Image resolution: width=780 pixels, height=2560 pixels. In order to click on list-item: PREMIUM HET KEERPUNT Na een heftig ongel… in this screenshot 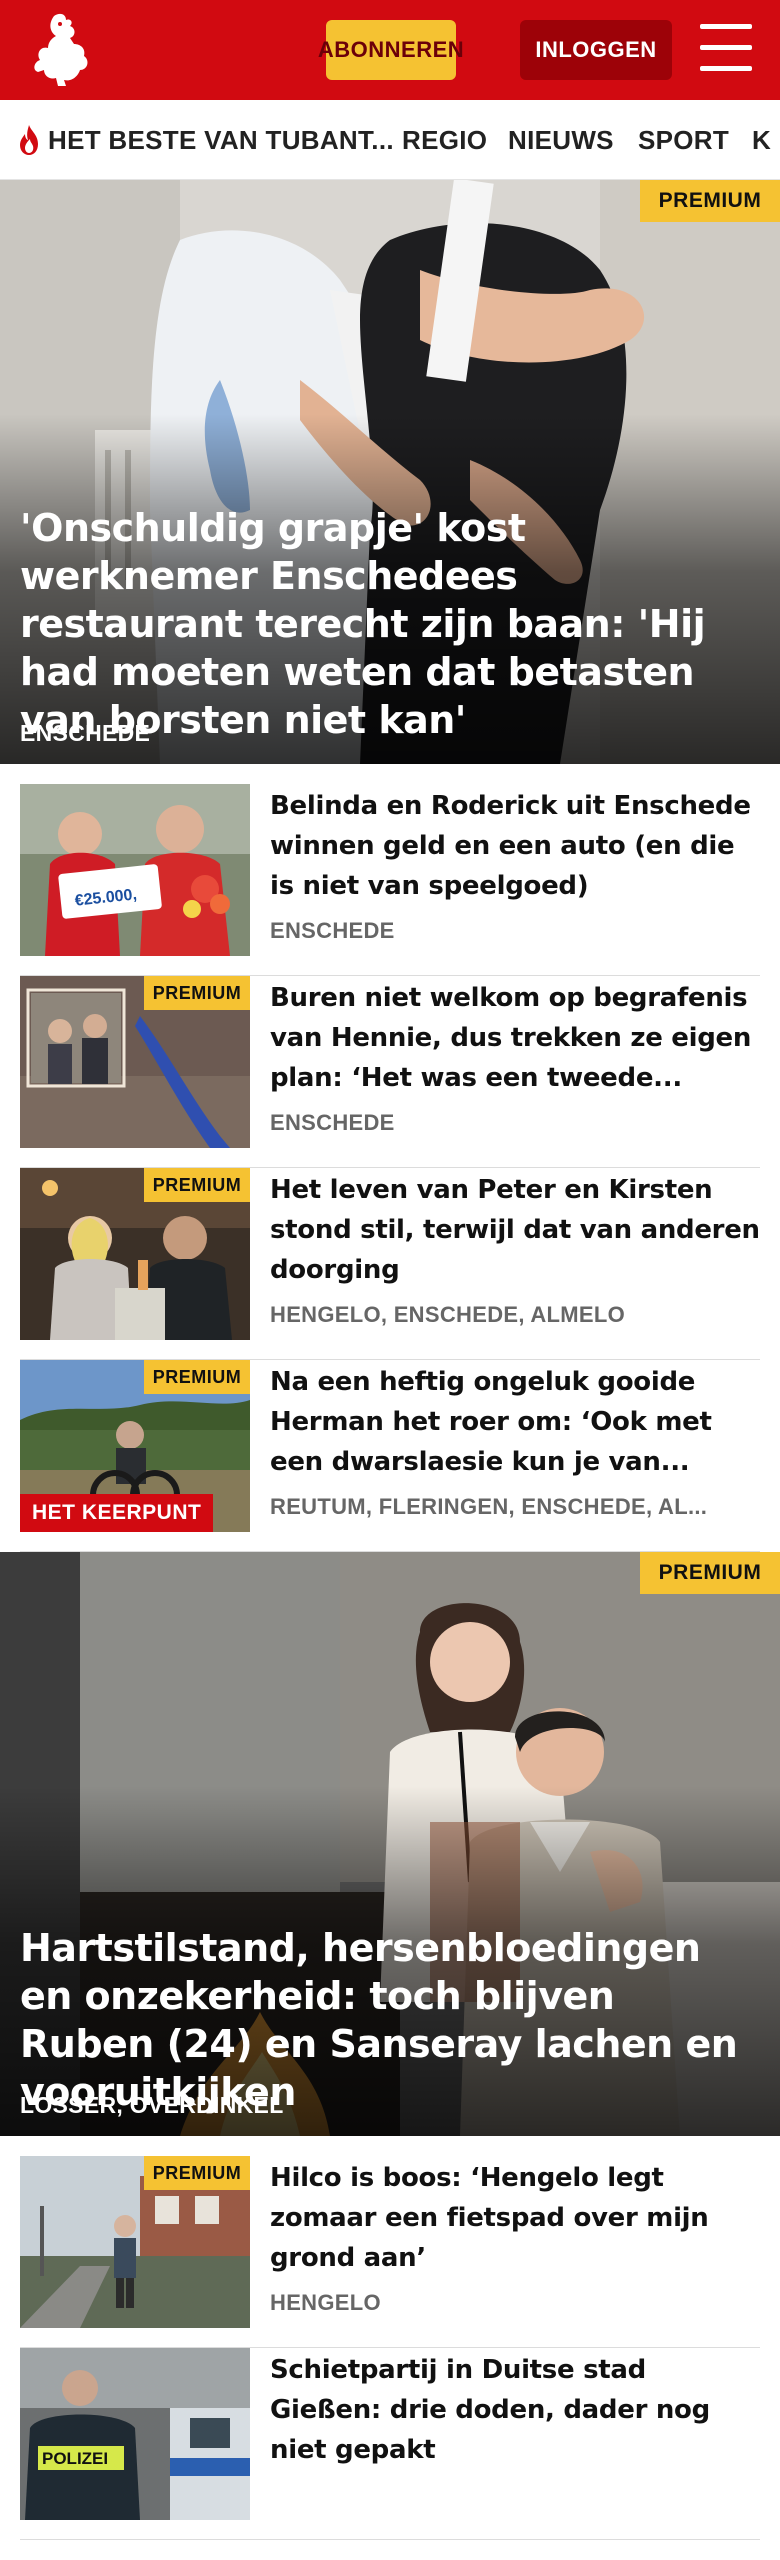, I will do `click(390, 1456)`.